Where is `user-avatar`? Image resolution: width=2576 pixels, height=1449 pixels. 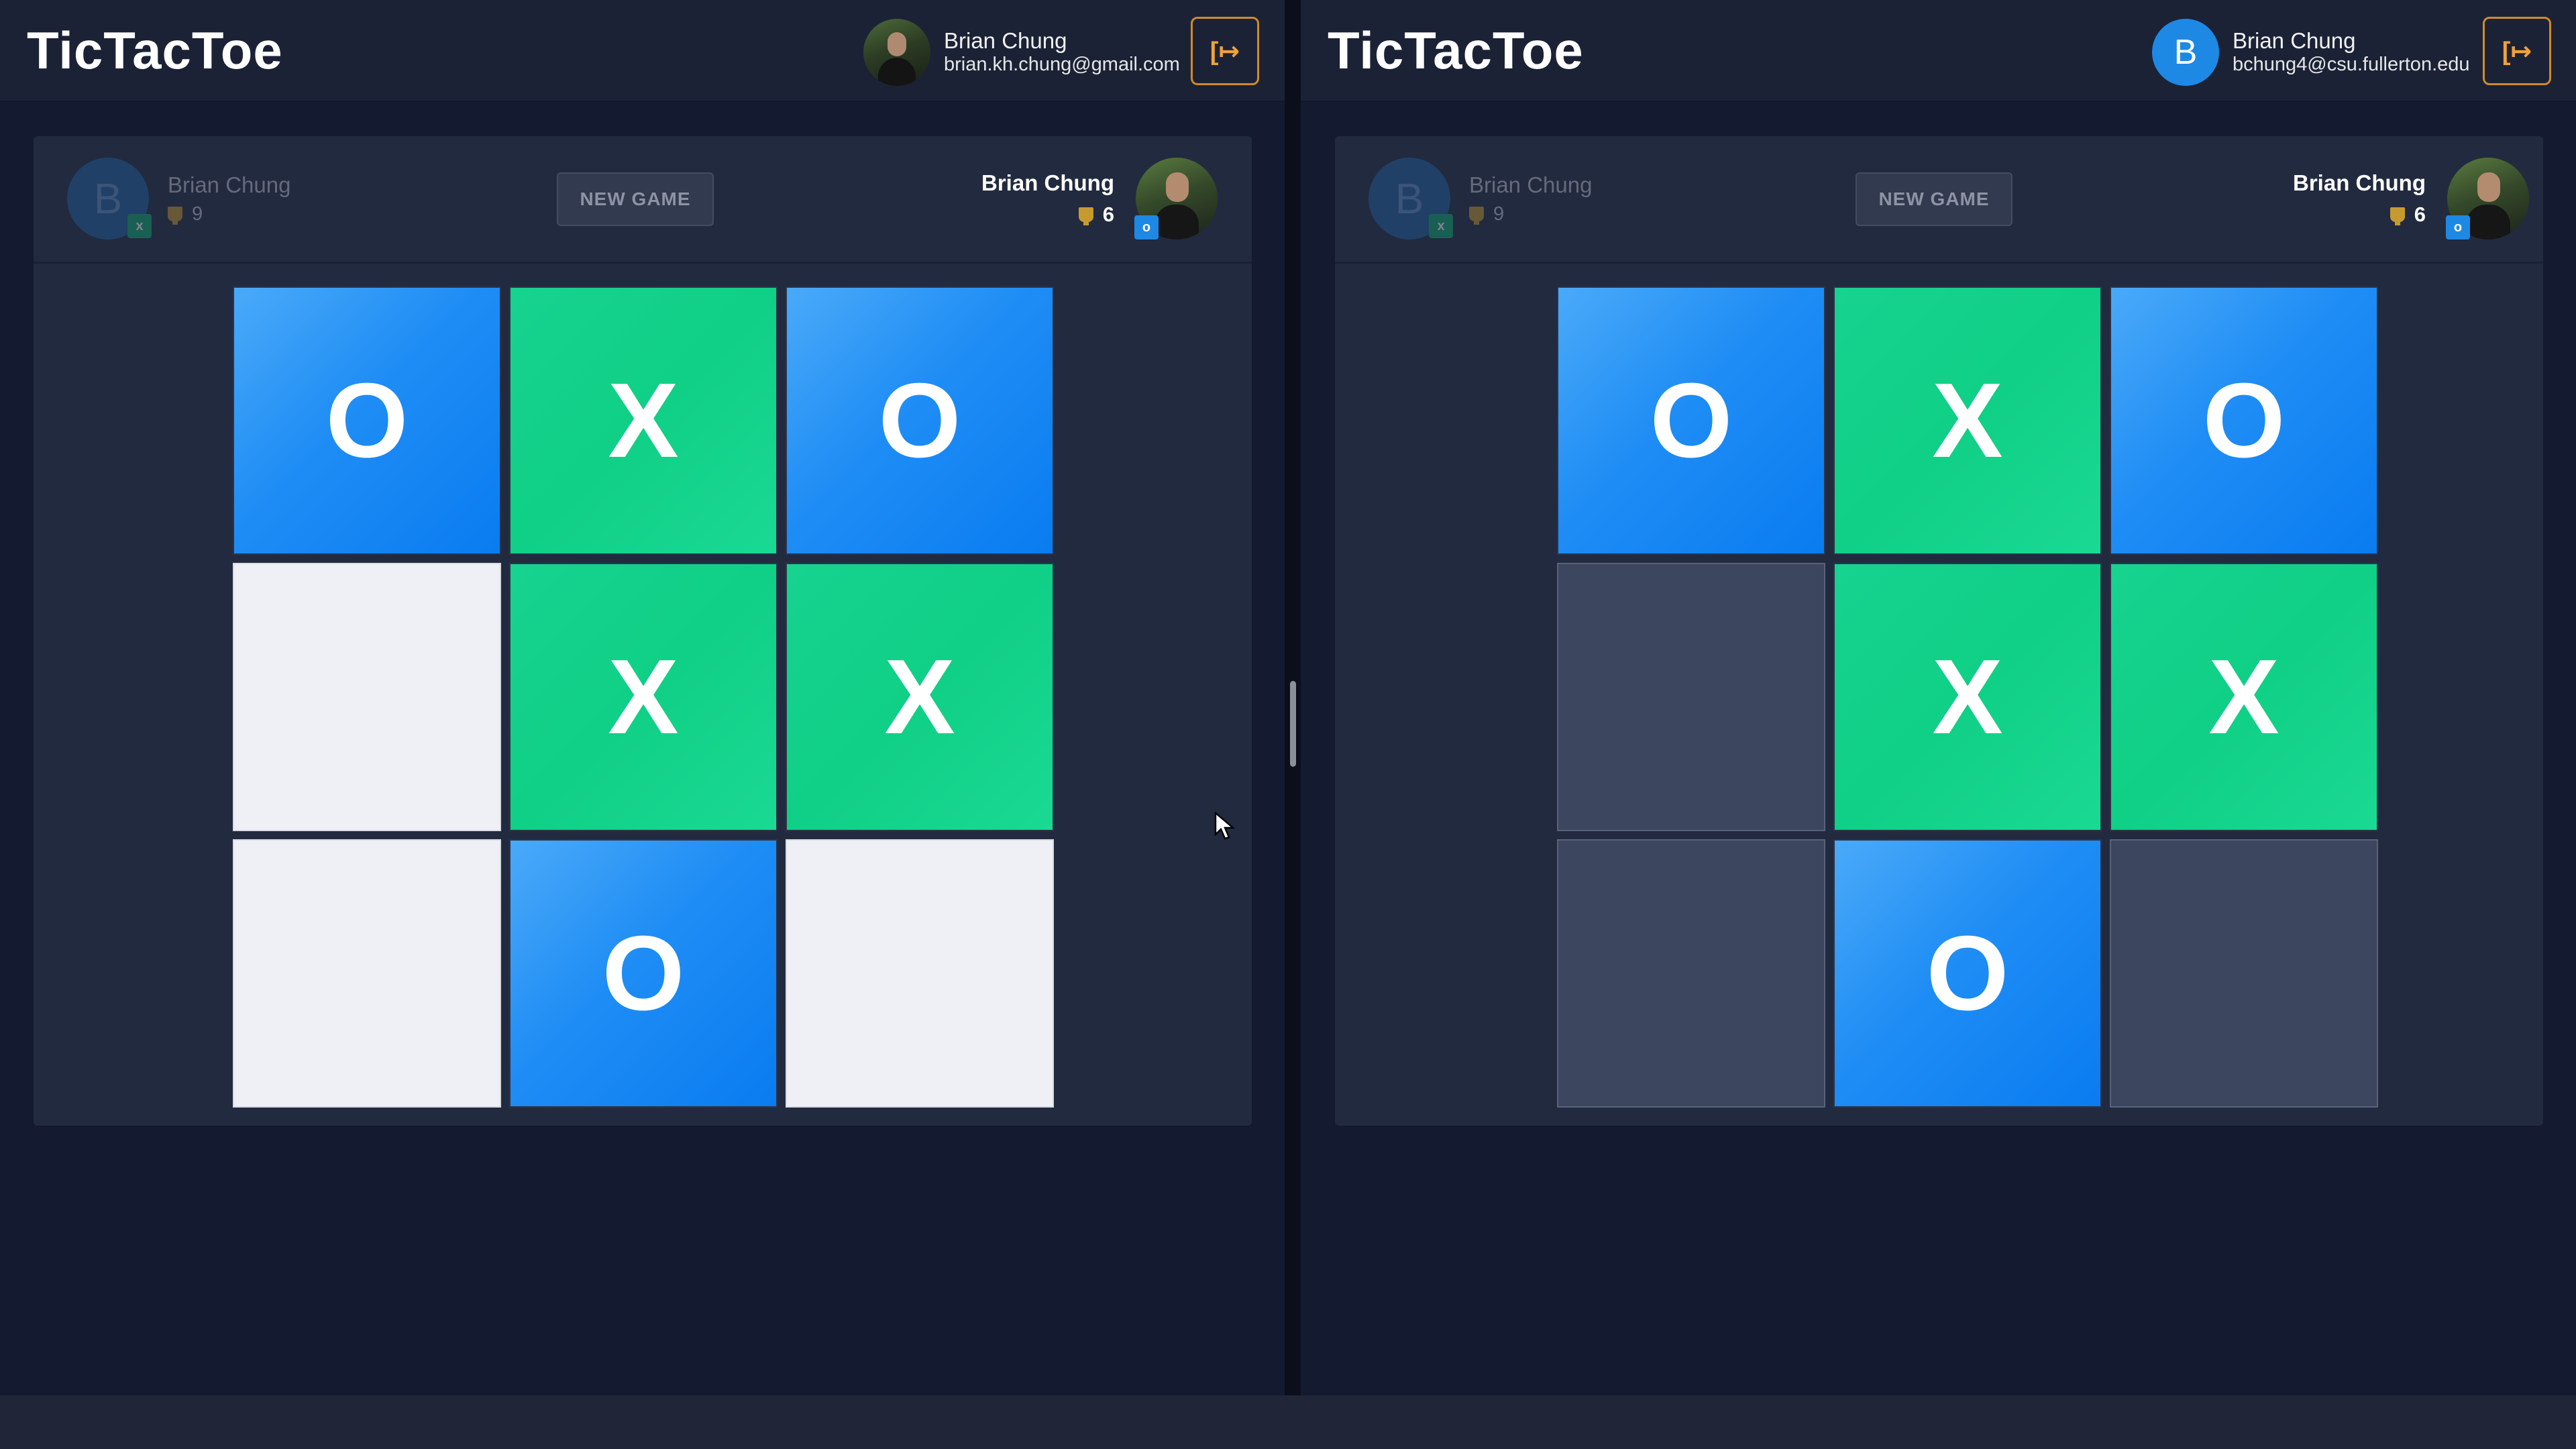 user-avatar is located at coordinates (896, 52).